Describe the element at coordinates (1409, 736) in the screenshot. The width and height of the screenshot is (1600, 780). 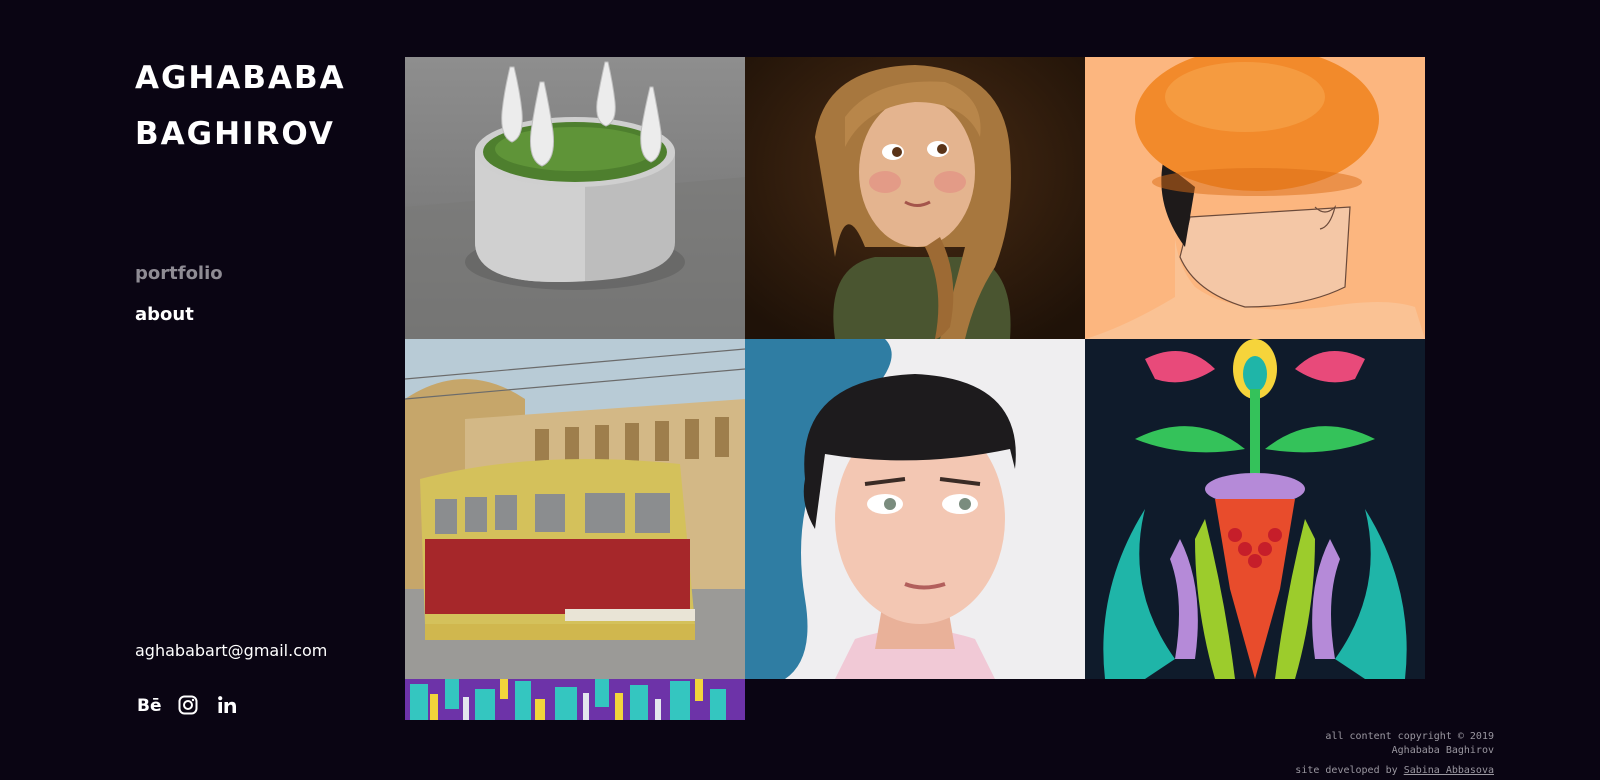
I see `copyright-line-1: all content copyright © 2019` at that location.